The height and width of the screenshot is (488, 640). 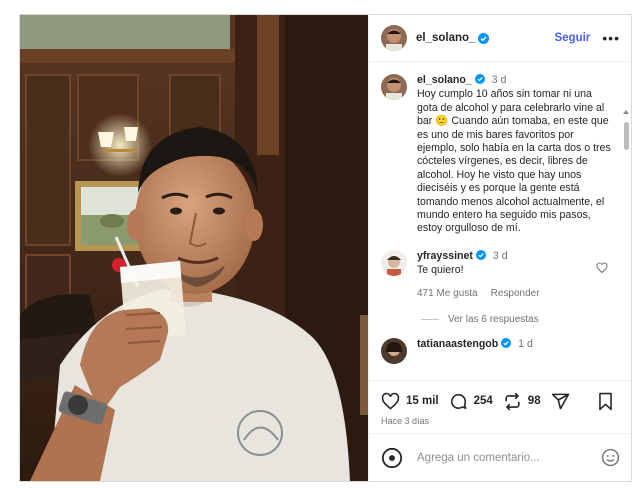 I want to click on comment-composer, so click(x=500, y=457).